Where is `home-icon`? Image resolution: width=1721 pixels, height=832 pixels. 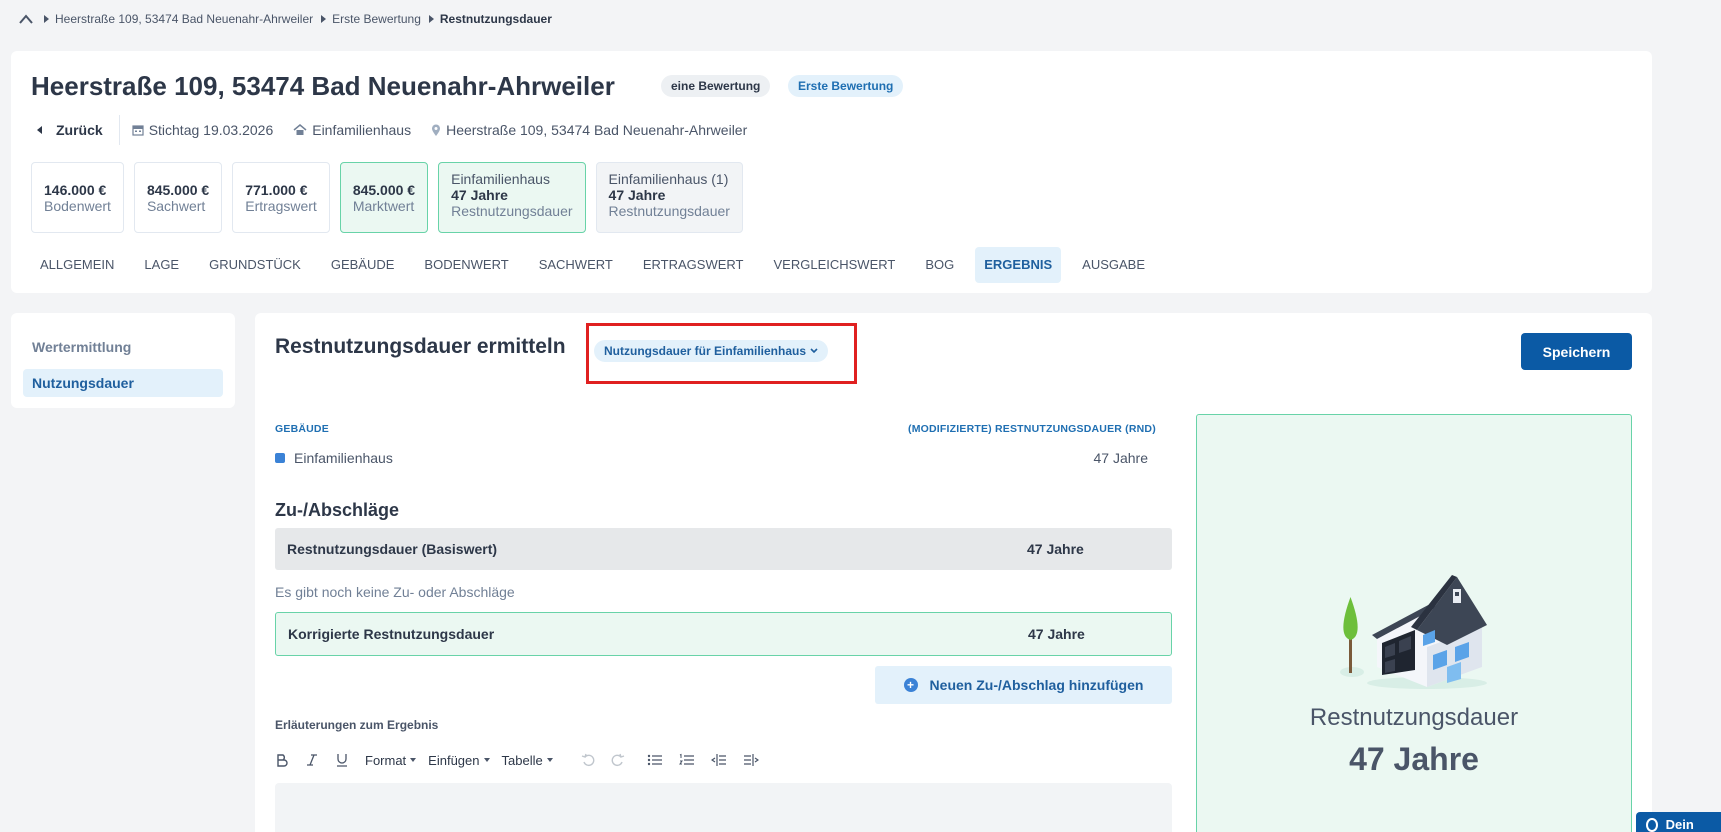
home-icon is located at coordinates (26, 19).